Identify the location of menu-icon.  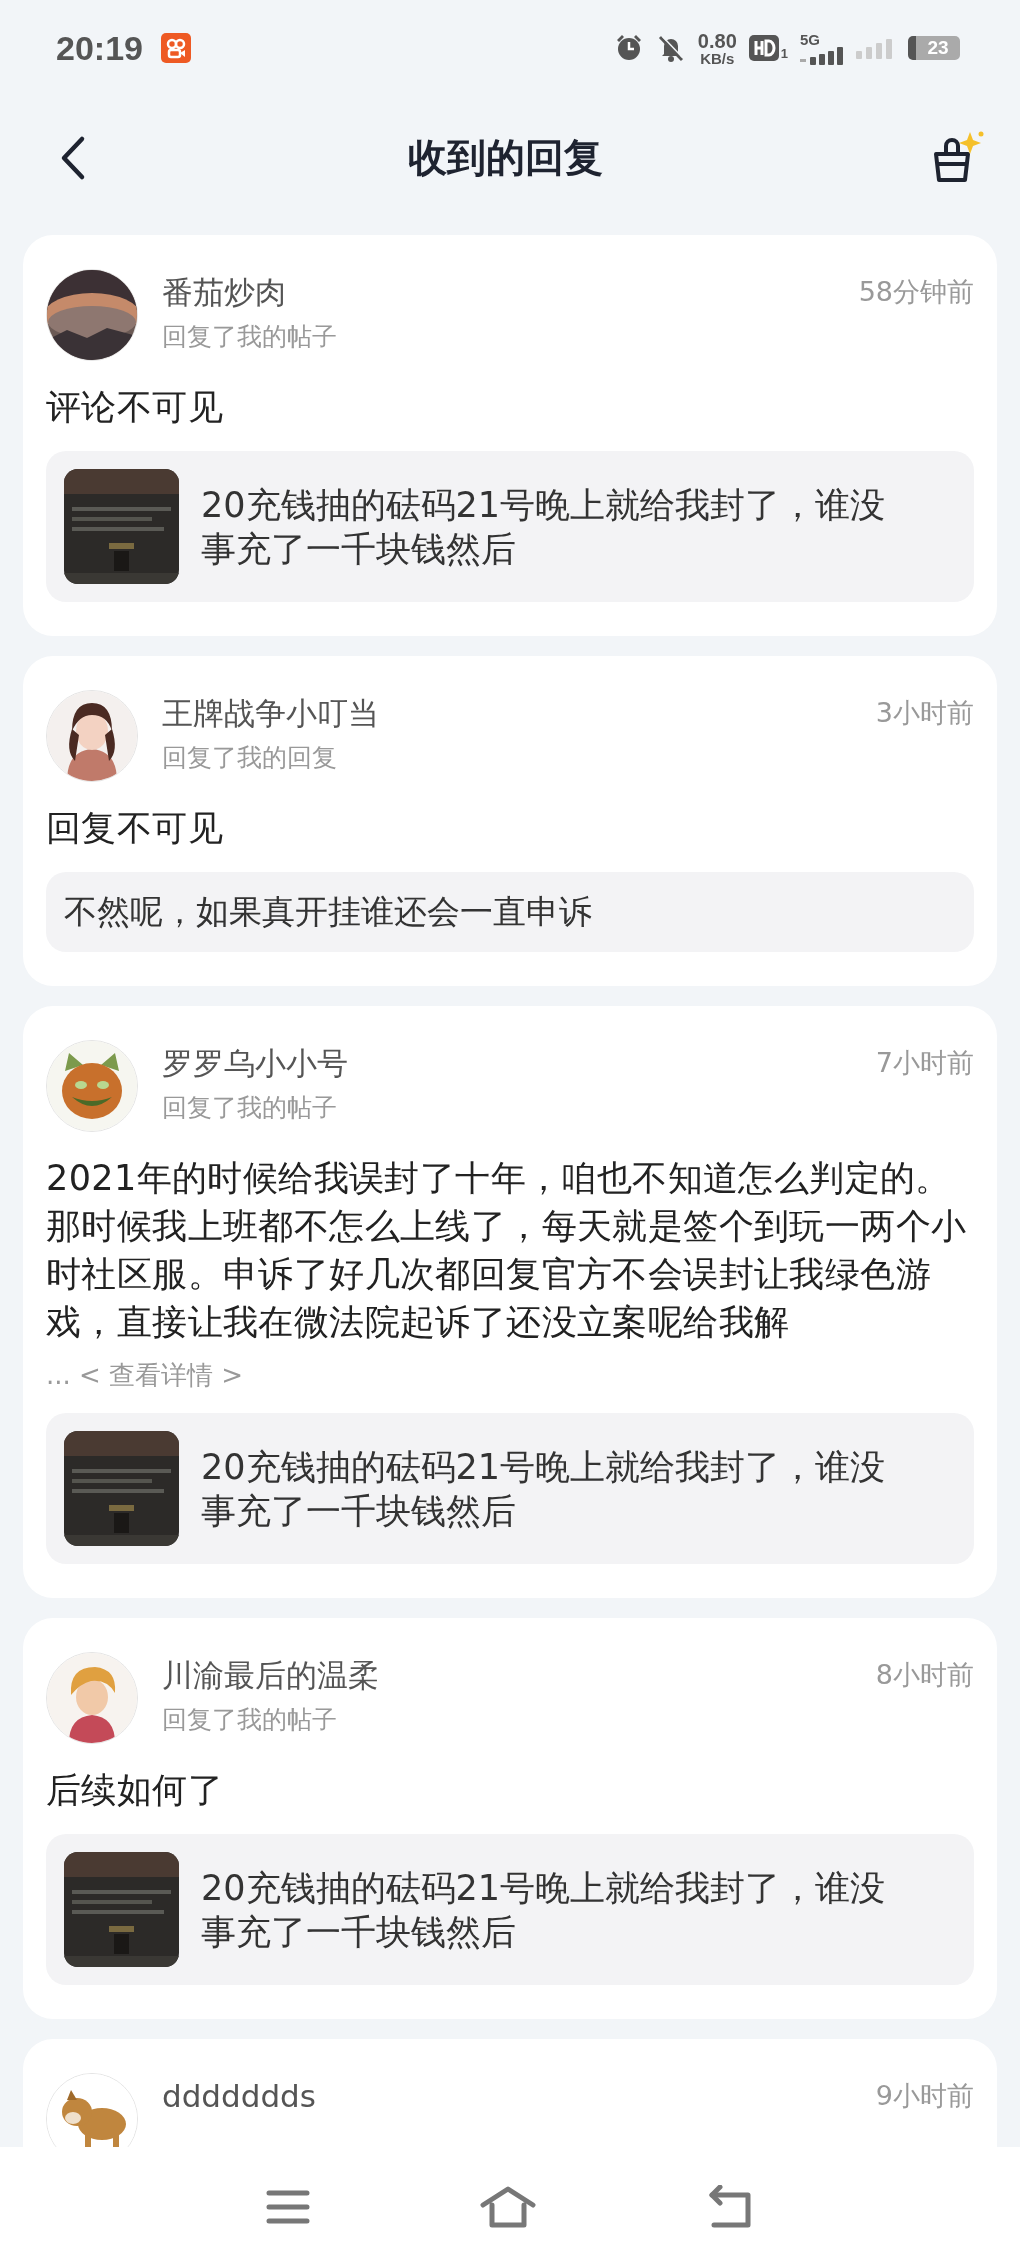
(288, 2207).